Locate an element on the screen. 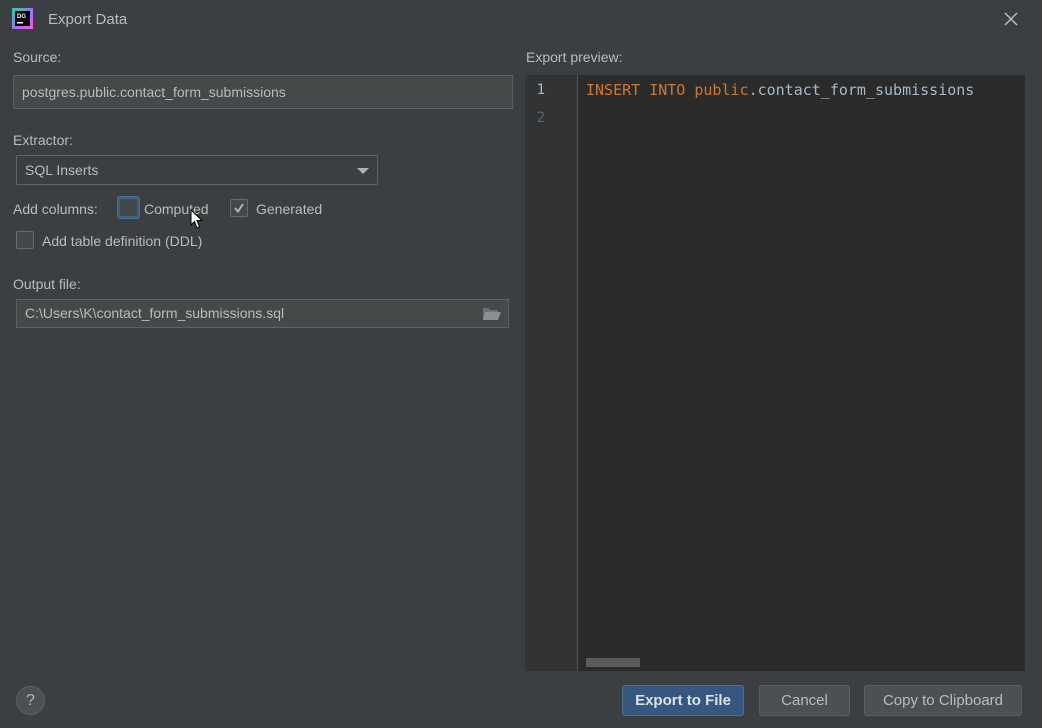 This screenshot has width=1042, height=728. line-number: 1 is located at coordinates (540, 90).